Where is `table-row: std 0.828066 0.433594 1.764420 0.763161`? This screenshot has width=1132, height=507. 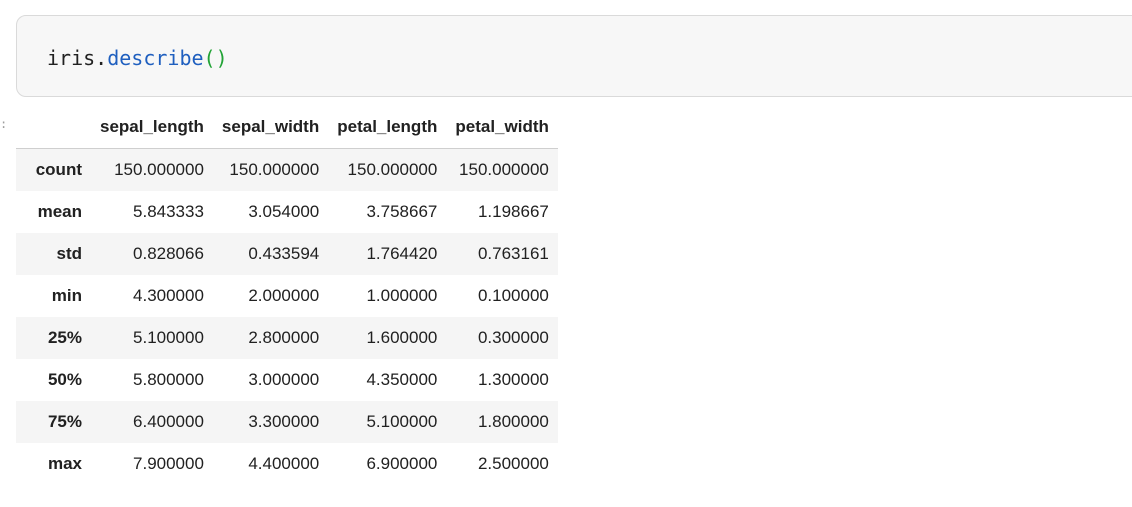
table-row: std 0.828066 0.433594 1.764420 0.763161 is located at coordinates (287, 253).